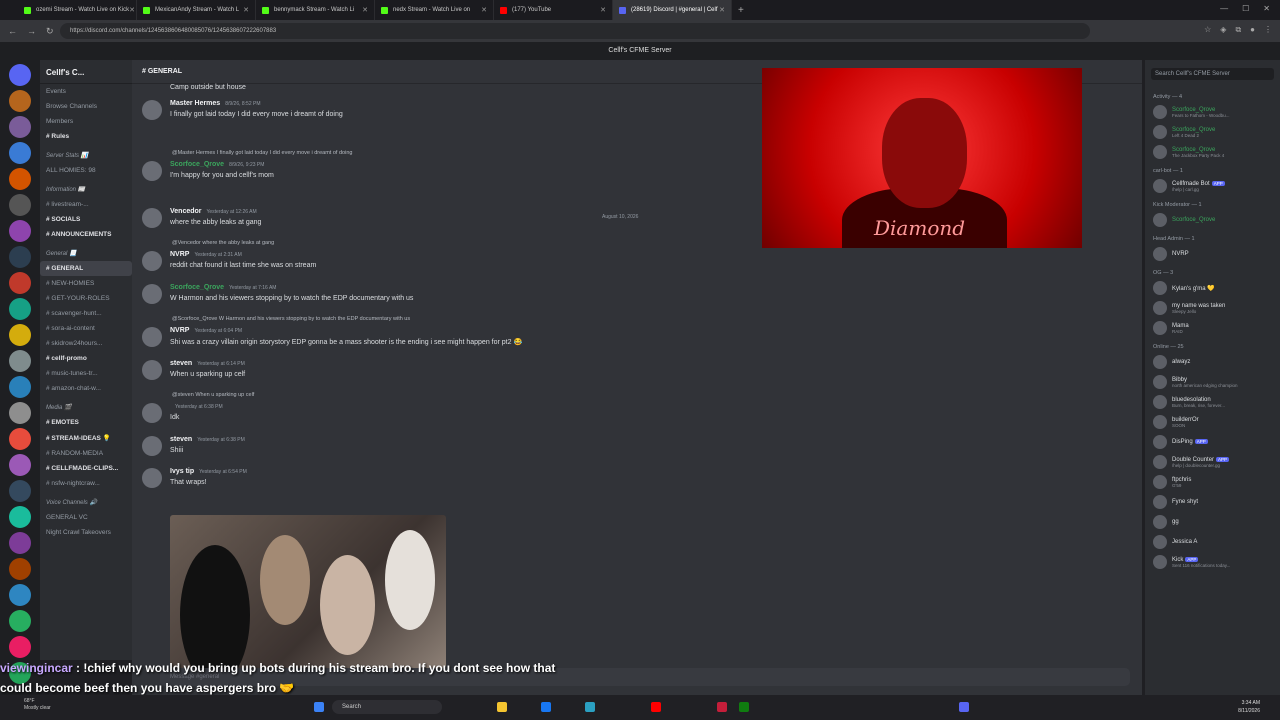 This screenshot has width=1280, height=720. What do you see at coordinates (215, 103) in the screenshot?
I see `username: Master Hermes 8/9/26, 8:52 PM` at bounding box center [215, 103].